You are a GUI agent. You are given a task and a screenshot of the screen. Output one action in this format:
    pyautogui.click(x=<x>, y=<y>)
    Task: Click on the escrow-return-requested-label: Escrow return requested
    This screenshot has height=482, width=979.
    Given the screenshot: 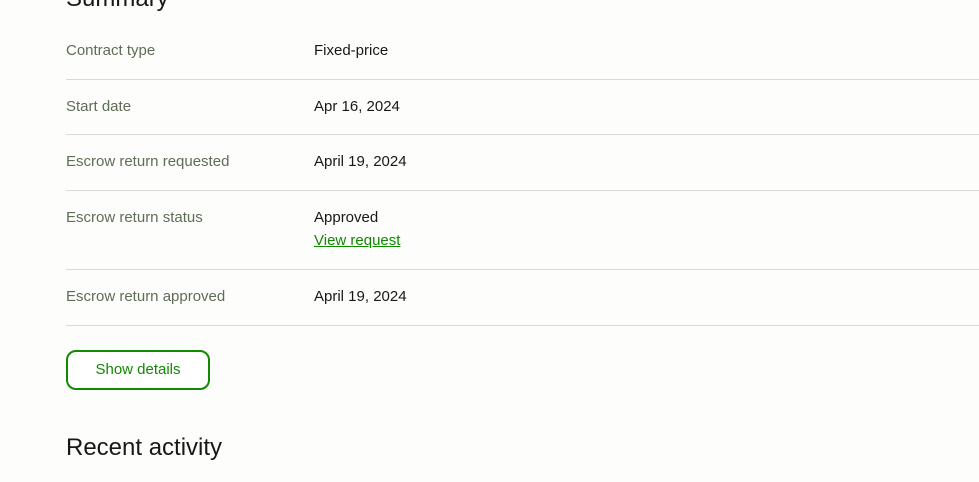 What is the action you would take?
    pyautogui.click(x=148, y=161)
    